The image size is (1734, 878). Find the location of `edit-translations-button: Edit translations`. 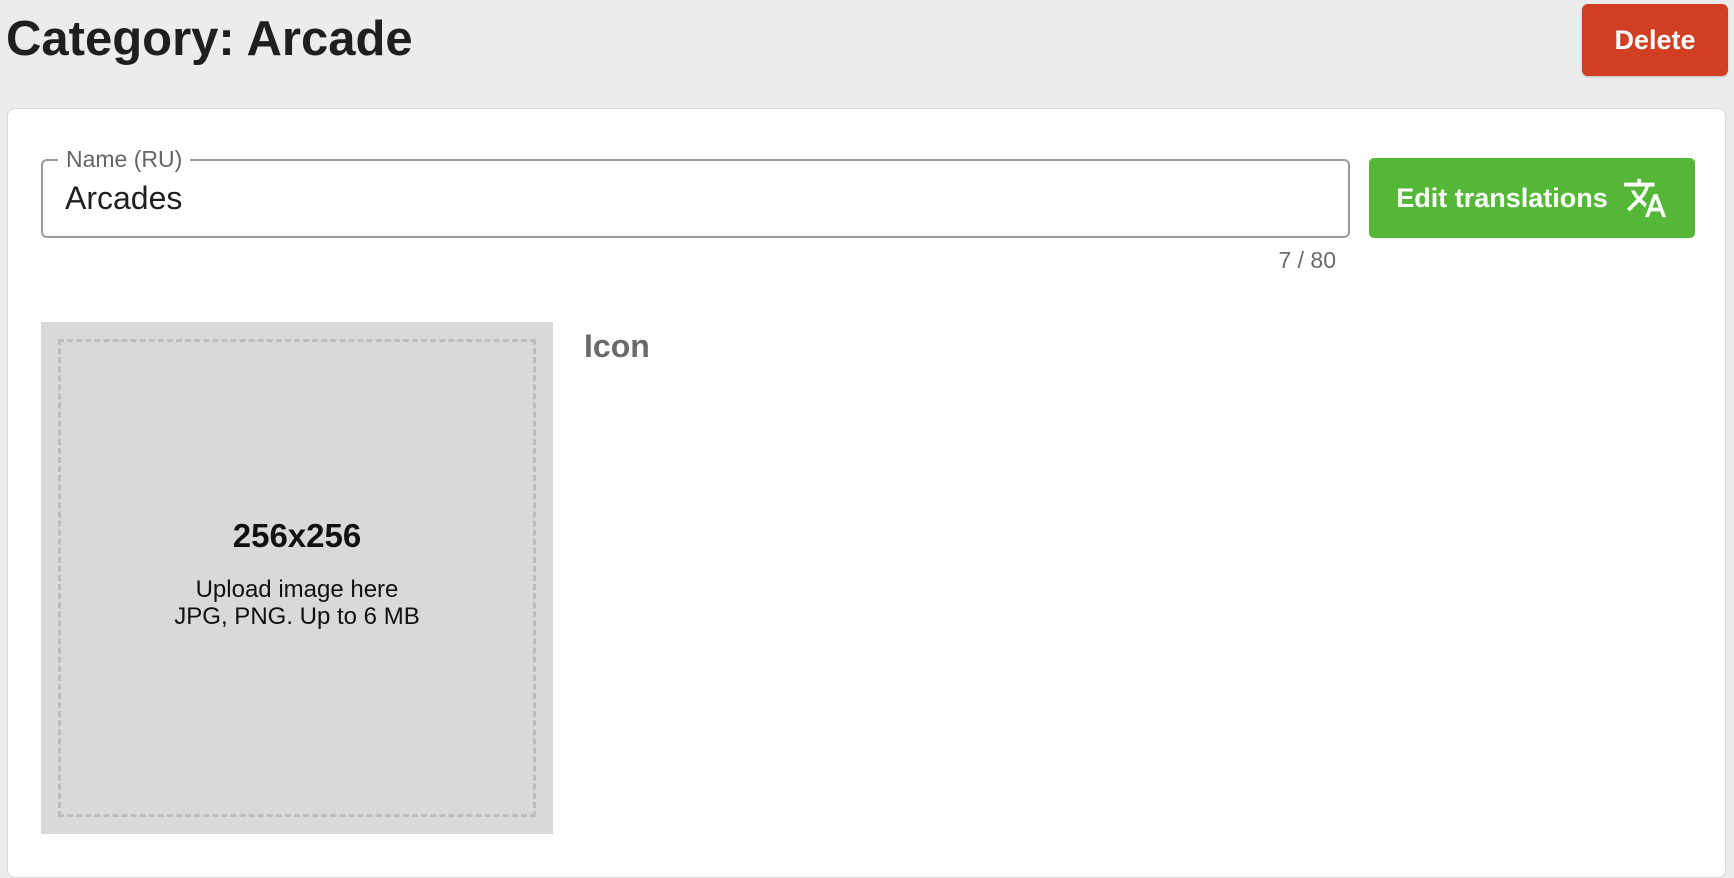

edit-translations-button: Edit translations is located at coordinates (1532, 198).